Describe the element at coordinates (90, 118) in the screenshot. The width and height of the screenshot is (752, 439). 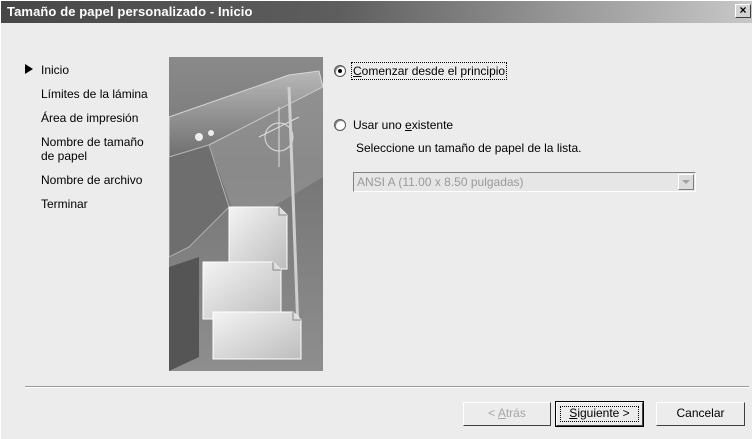
I see `step-label: Área de impresión` at that location.